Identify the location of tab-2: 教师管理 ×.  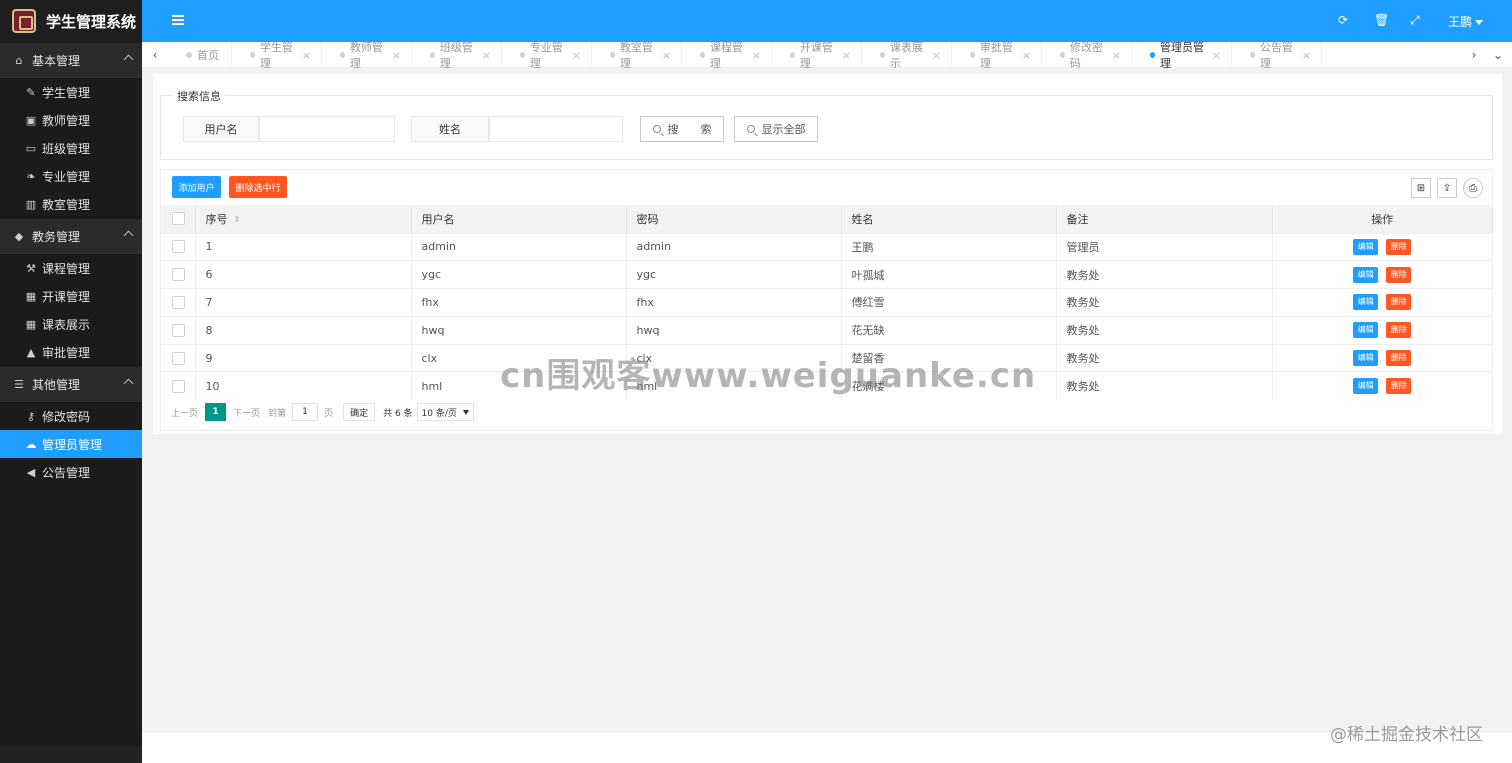
(367, 55).